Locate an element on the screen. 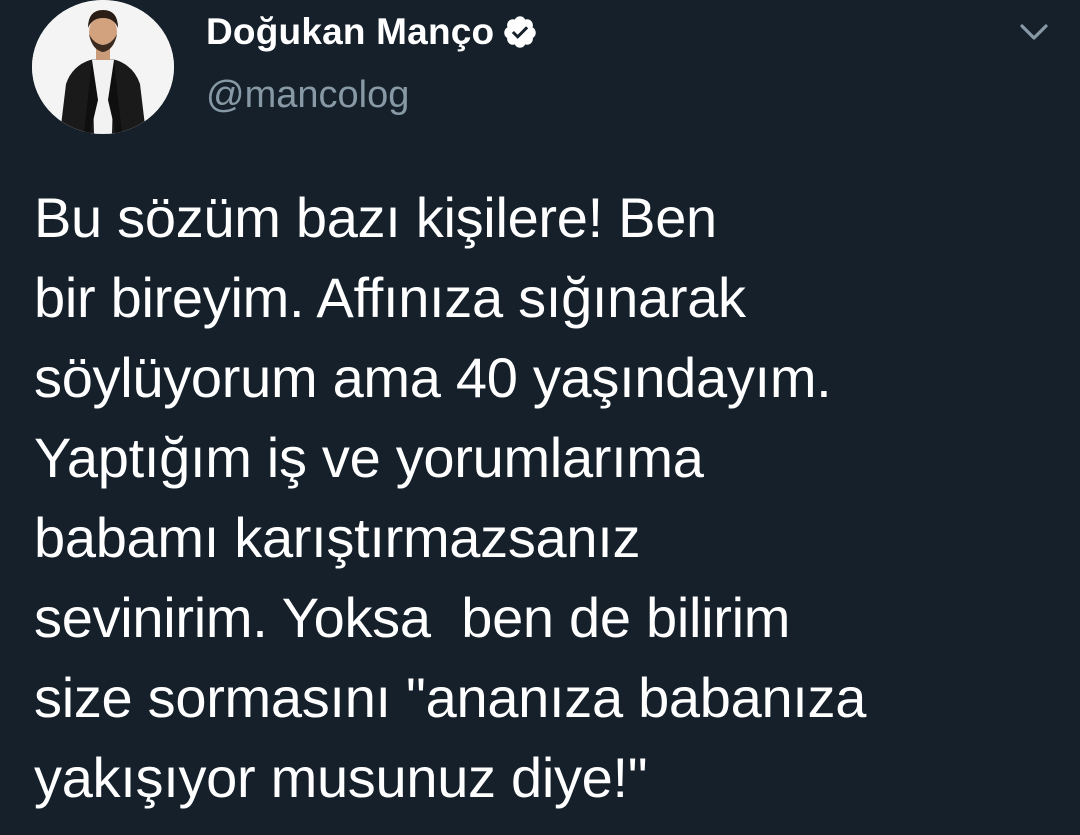 This screenshot has height=835, width=1080. avatar is located at coordinates (103, 67).